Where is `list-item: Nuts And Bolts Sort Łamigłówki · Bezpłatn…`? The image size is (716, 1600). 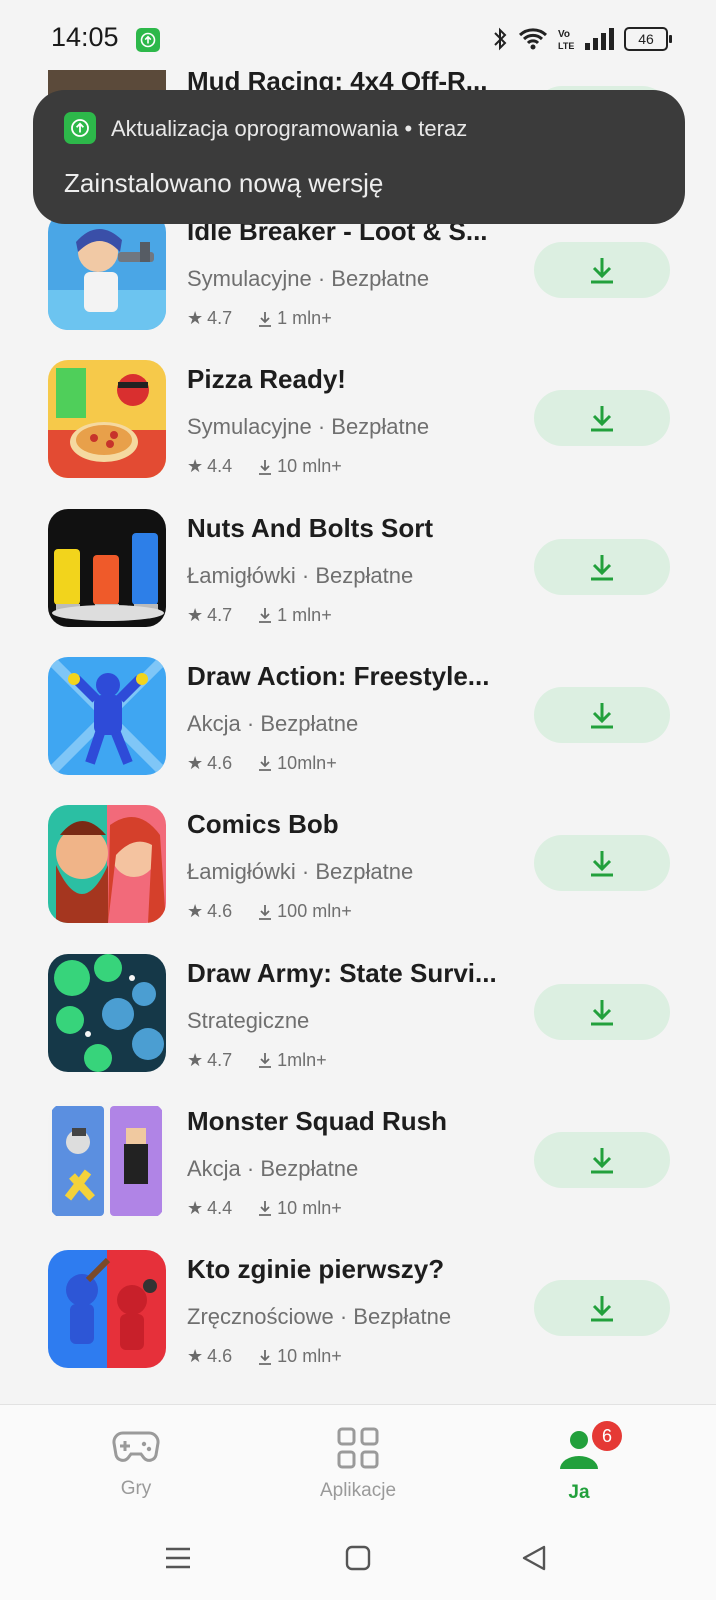
list-item: Nuts And Bolts Sort Łamigłówki · Bezpłatn… is located at coordinates (358, 583).